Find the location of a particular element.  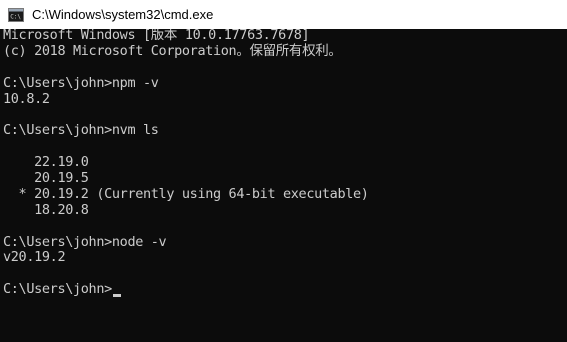

title-bar: C:\ C:\Windows\system32\cmd.exe is located at coordinates (283, 14).